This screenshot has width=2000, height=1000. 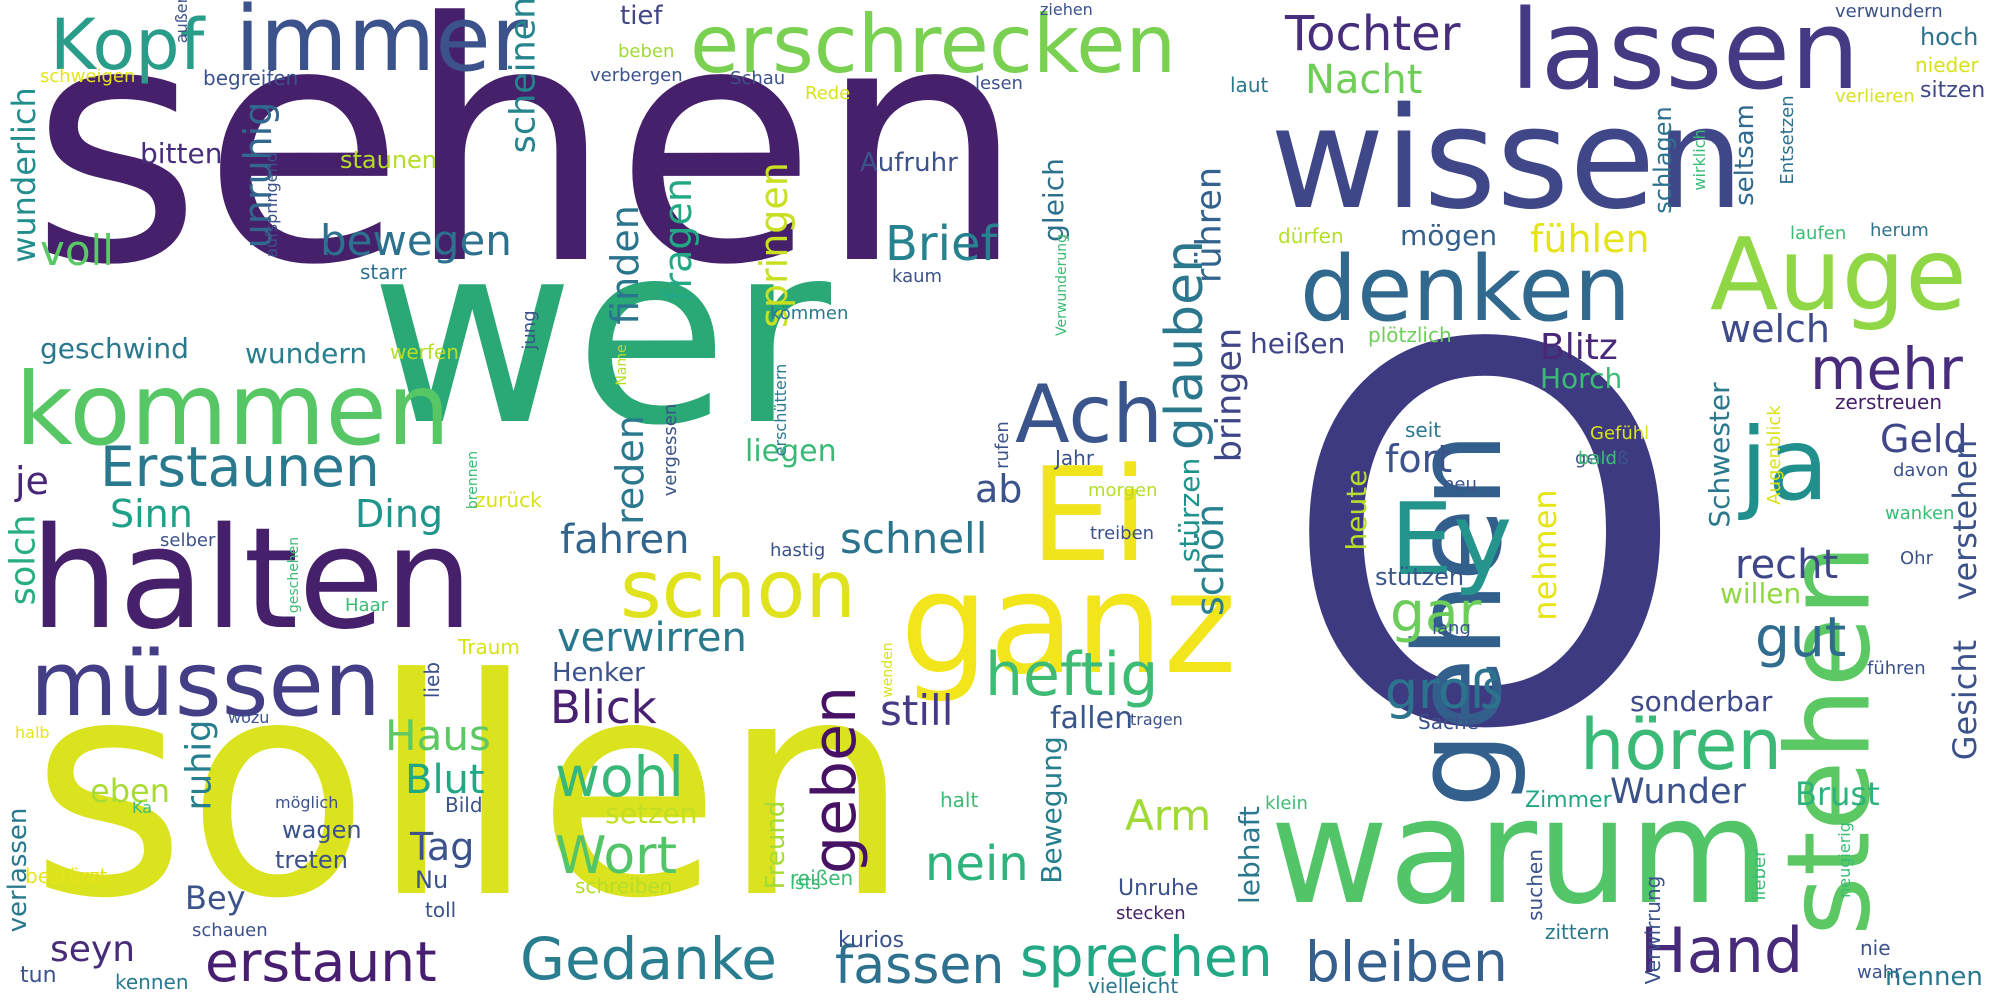 What do you see at coordinates (1062, 285) in the screenshot?
I see `word-verwunderung: Verwunderung` at bounding box center [1062, 285].